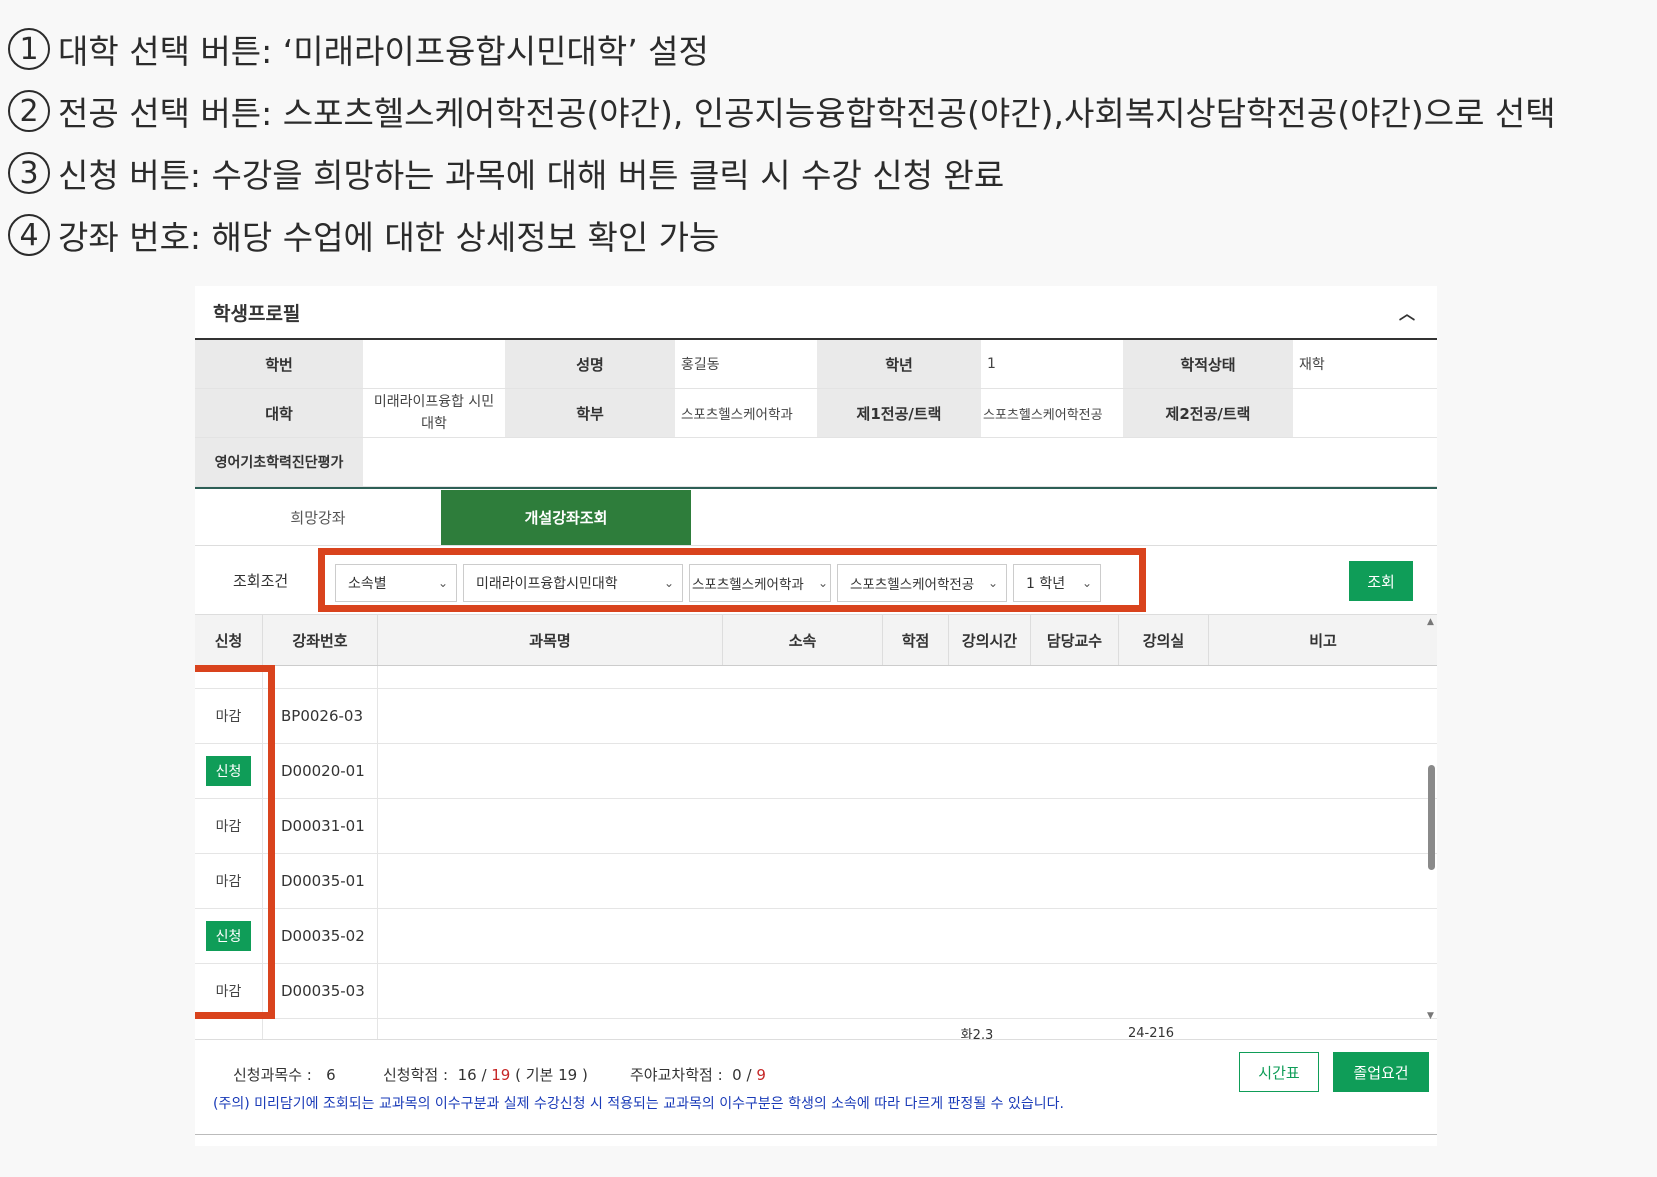 The height and width of the screenshot is (1177, 1657). What do you see at coordinates (590, 364) in the screenshot?
I see `label-name: 성명` at bounding box center [590, 364].